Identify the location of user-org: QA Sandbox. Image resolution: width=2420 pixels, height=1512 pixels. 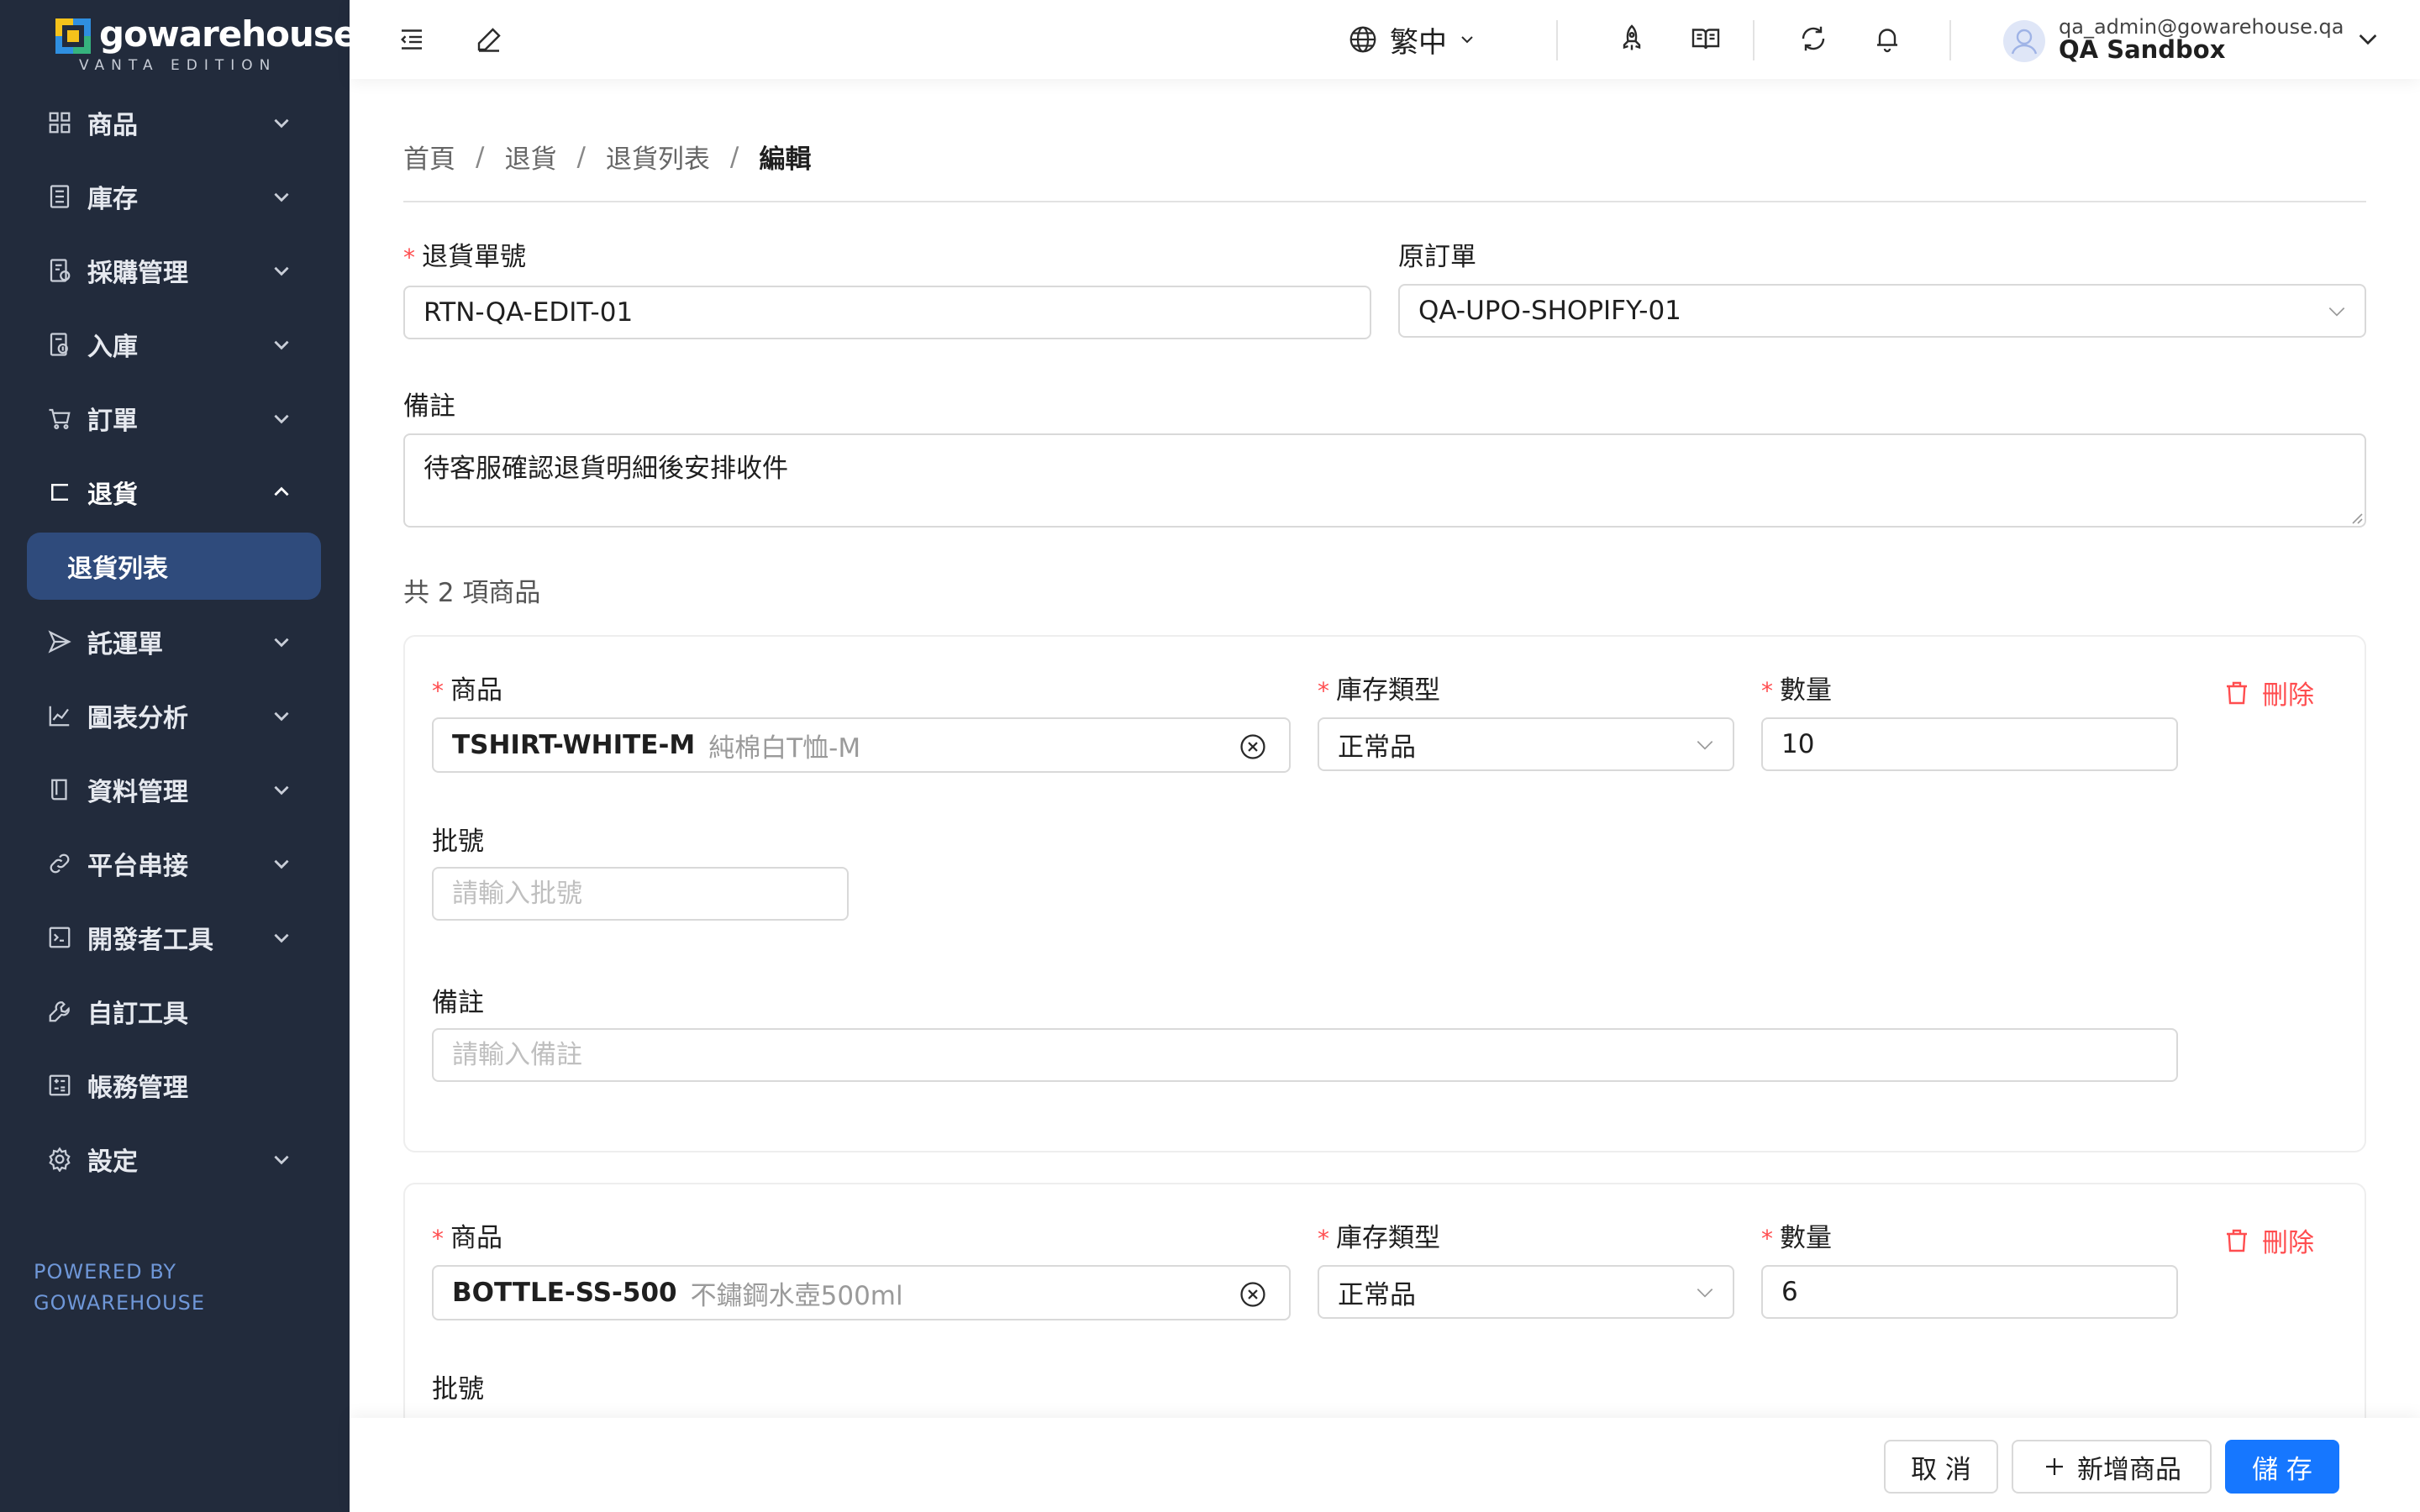
(2143, 49).